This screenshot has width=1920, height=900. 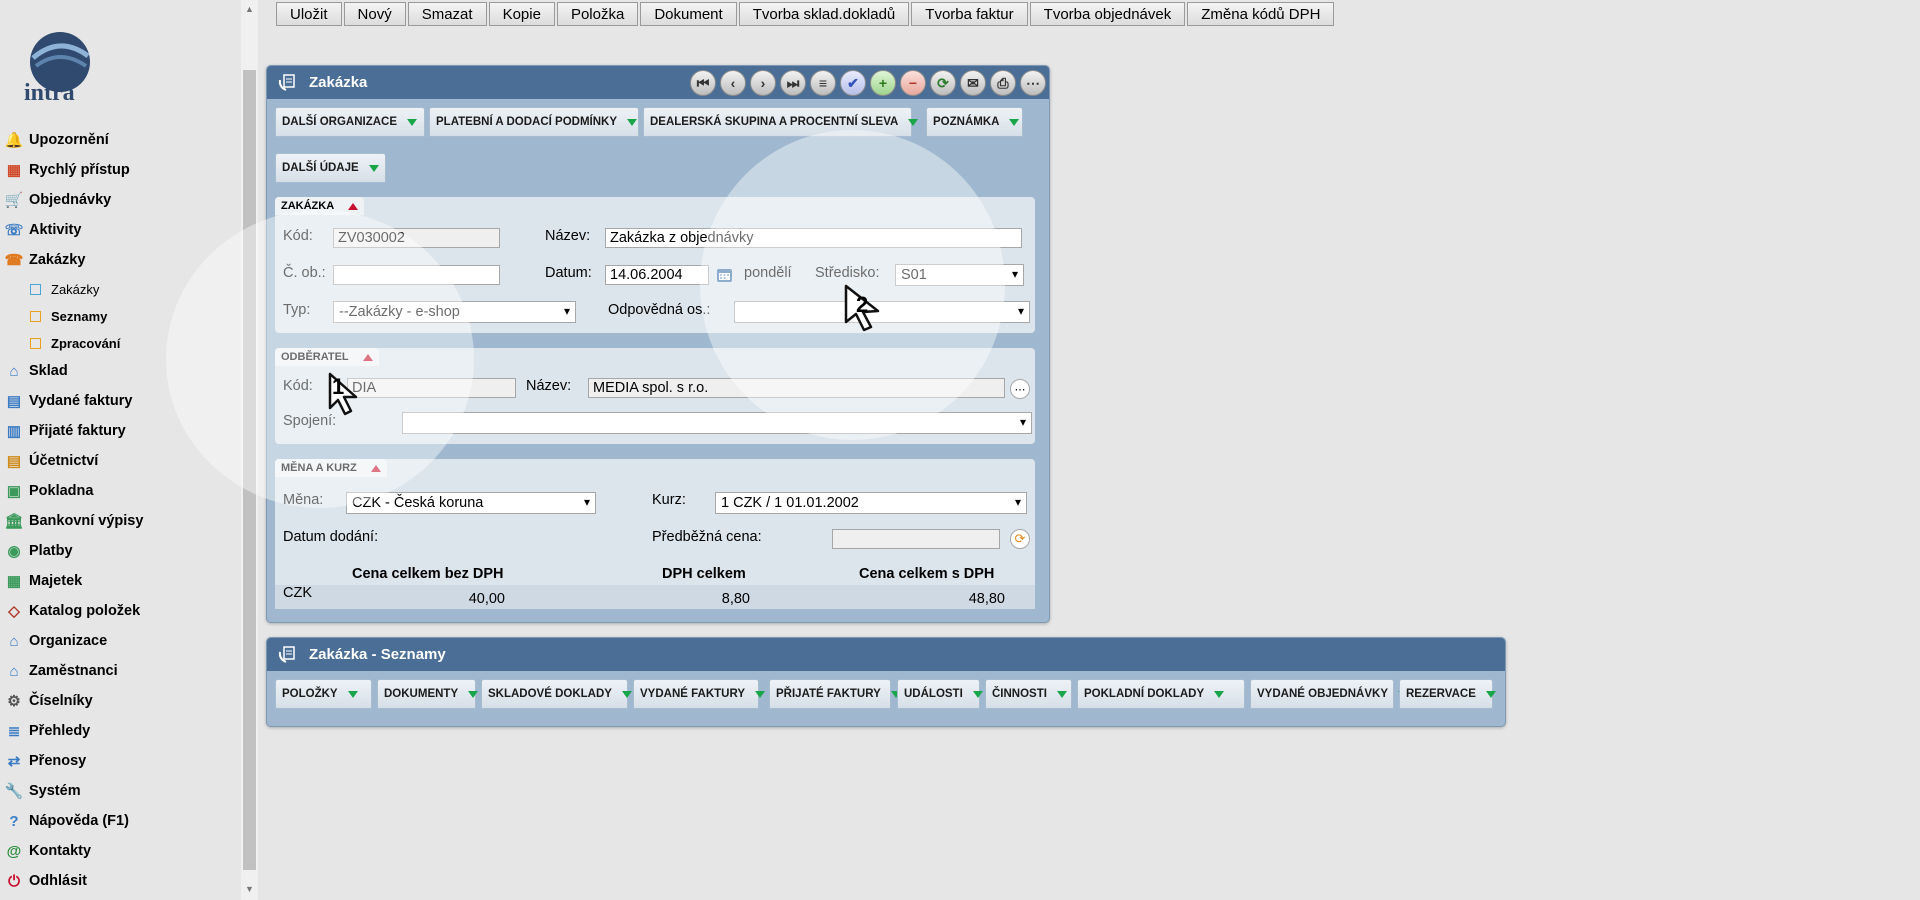 What do you see at coordinates (781, 122) in the screenshot?
I see `tab-dealerska-skupina: DEALERSKÁ SKUPINA A PROCENTNÍ SLEVA` at bounding box center [781, 122].